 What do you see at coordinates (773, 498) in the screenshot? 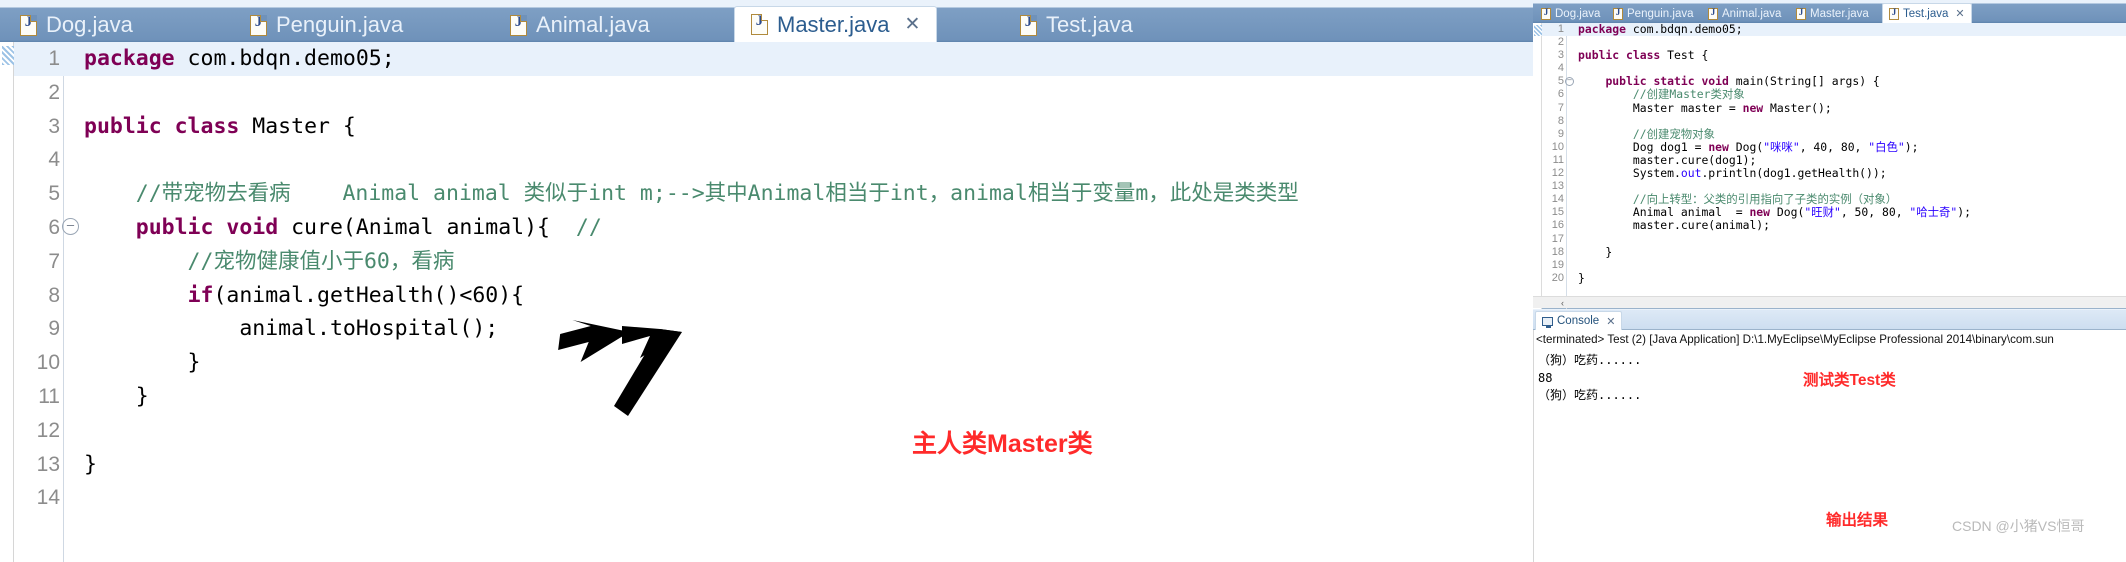
I see `code-line: 14` at bounding box center [773, 498].